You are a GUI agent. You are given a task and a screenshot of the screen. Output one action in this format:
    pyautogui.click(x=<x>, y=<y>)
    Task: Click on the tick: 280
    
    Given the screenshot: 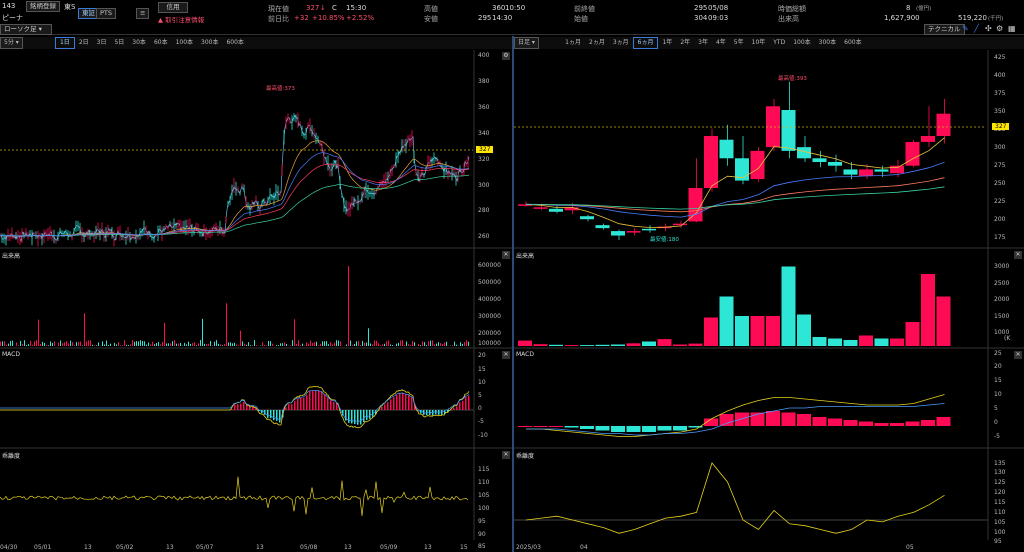 What is the action you would take?
    pyautogui.click(x=484, y=210)
    